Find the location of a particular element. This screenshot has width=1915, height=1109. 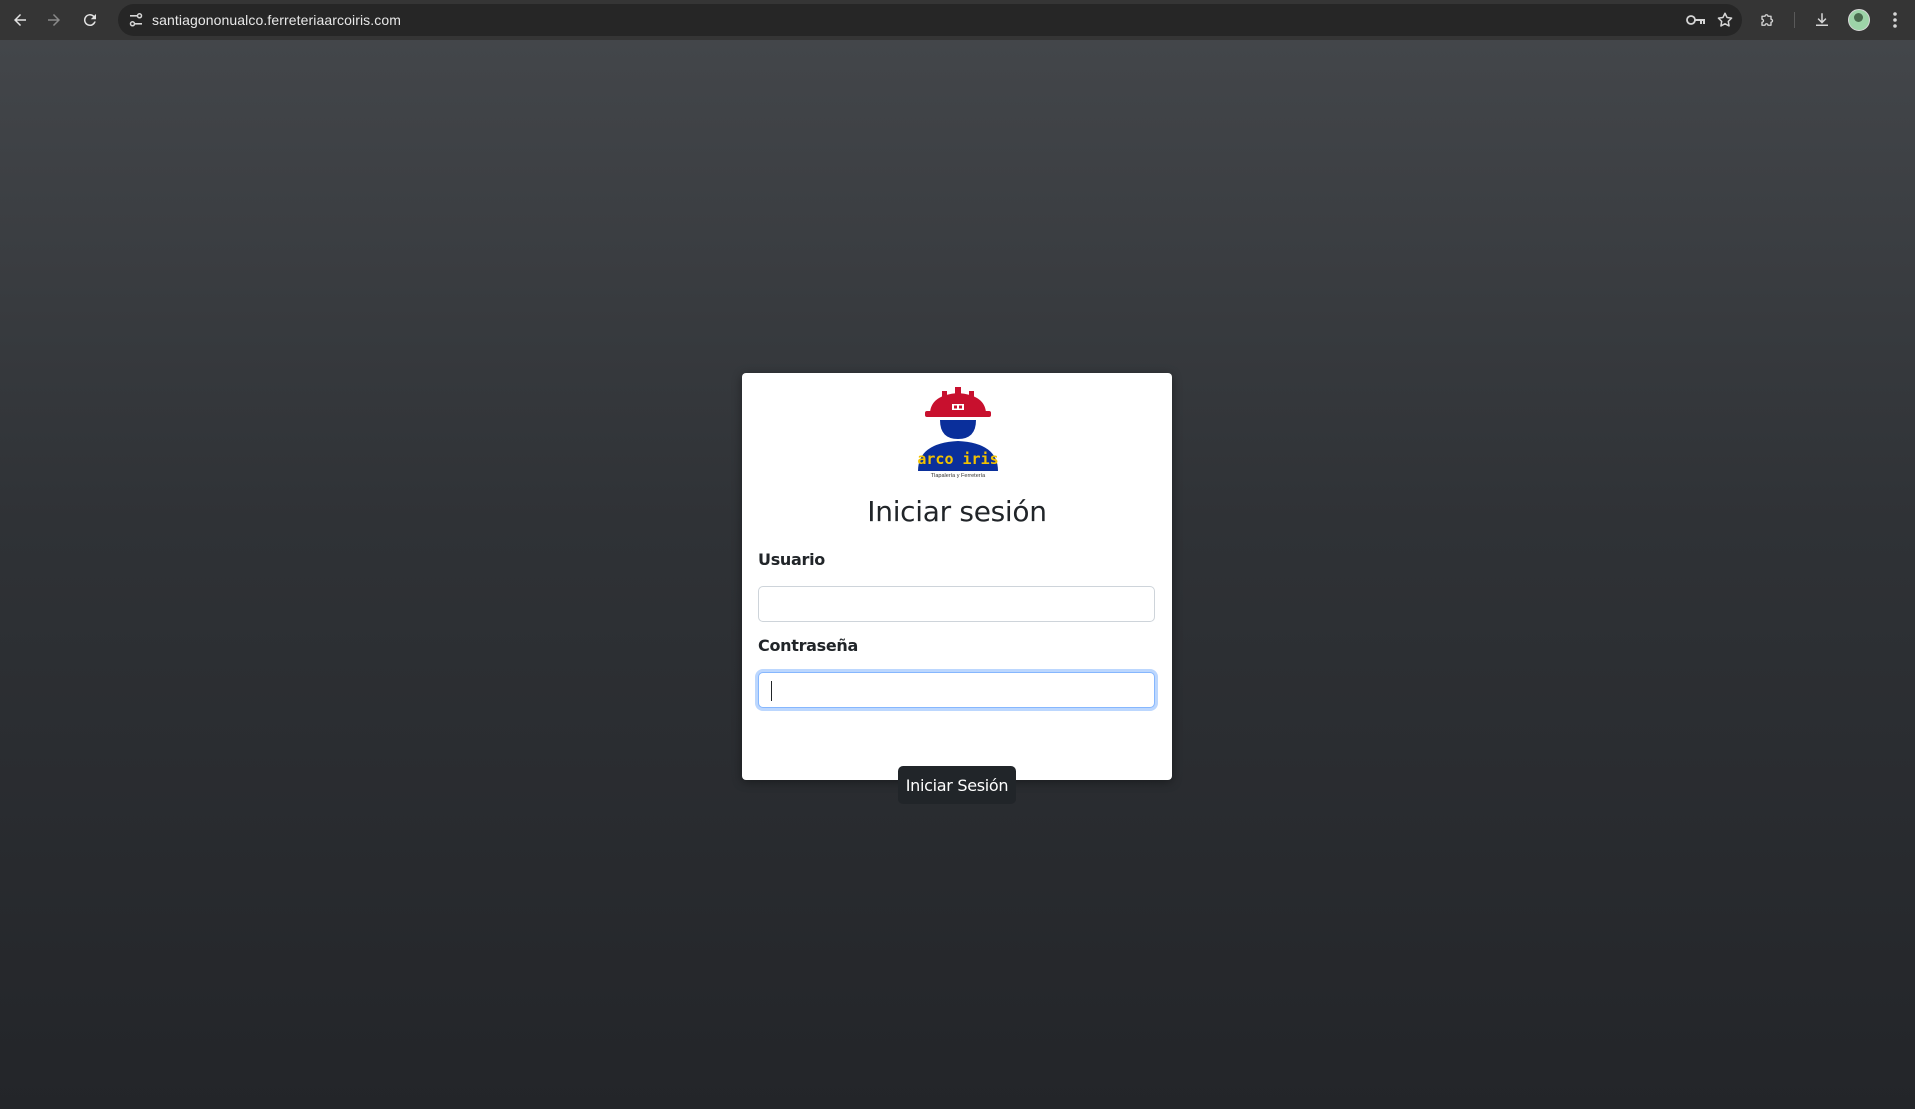

extensions-button is located at coordinates (1768, 20).